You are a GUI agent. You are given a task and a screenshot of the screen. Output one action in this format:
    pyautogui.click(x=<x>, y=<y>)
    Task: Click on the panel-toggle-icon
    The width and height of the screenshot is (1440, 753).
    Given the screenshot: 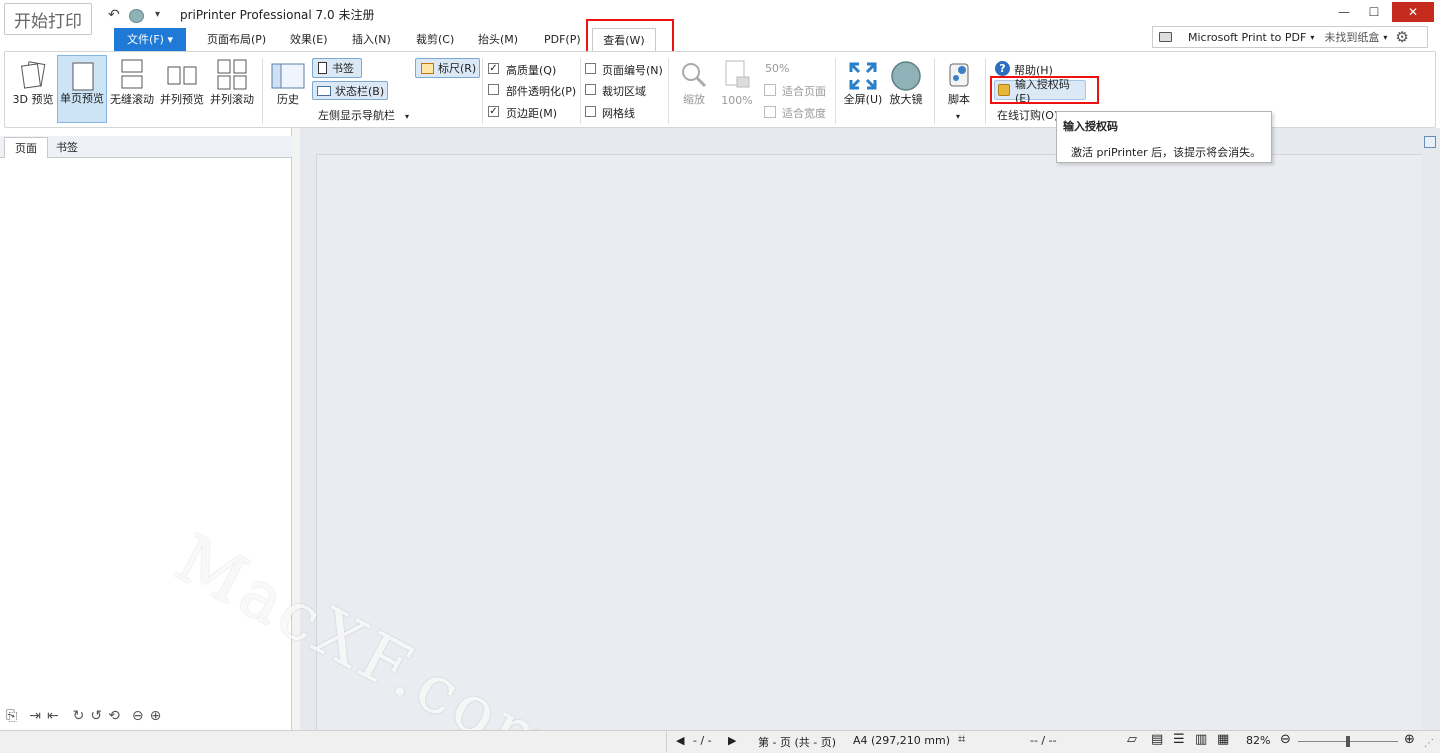 What is the action you would take?
    pyautogui.click(x=1430, y=142)
    